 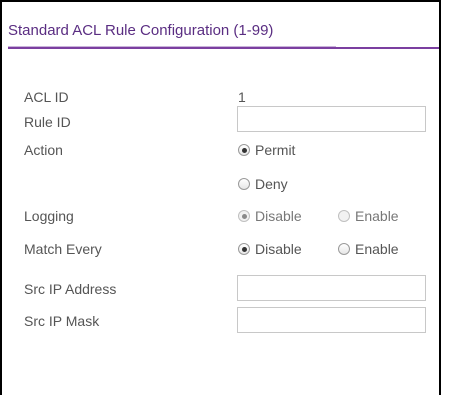 What do you see at coordinates (47, 122) in the screenshot?
I see `rule-id-label: Rule ID` at bounding box center [47, 122].